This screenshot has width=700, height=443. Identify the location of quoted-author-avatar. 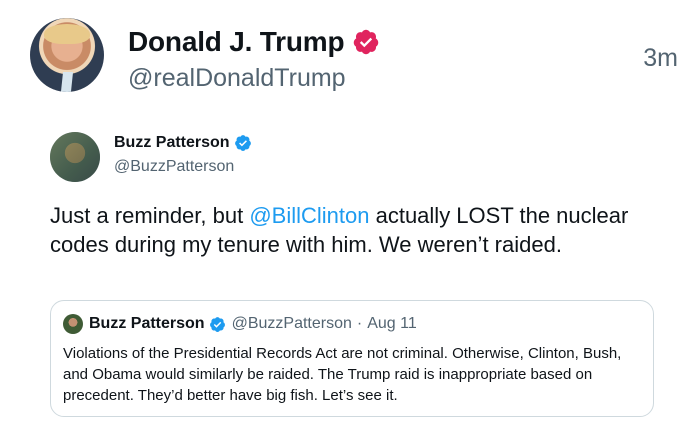
(75, 157).